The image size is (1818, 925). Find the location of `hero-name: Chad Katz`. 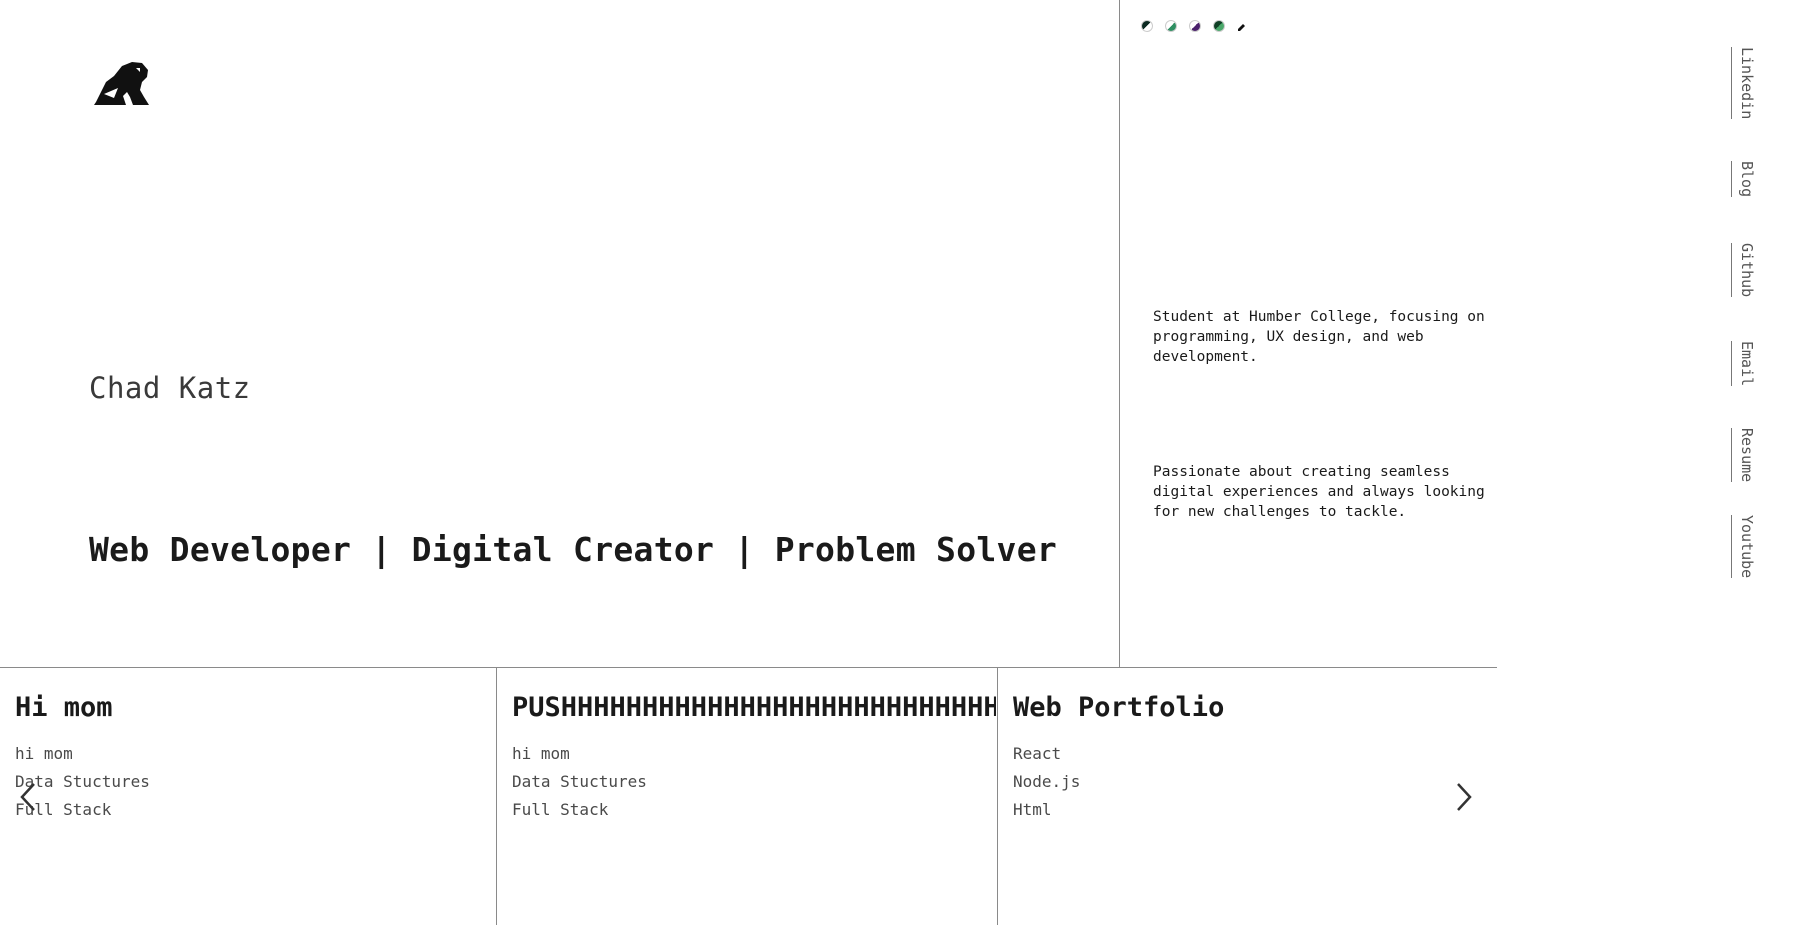

hero-name: Chad Katz is located at coordinates (170, 388).